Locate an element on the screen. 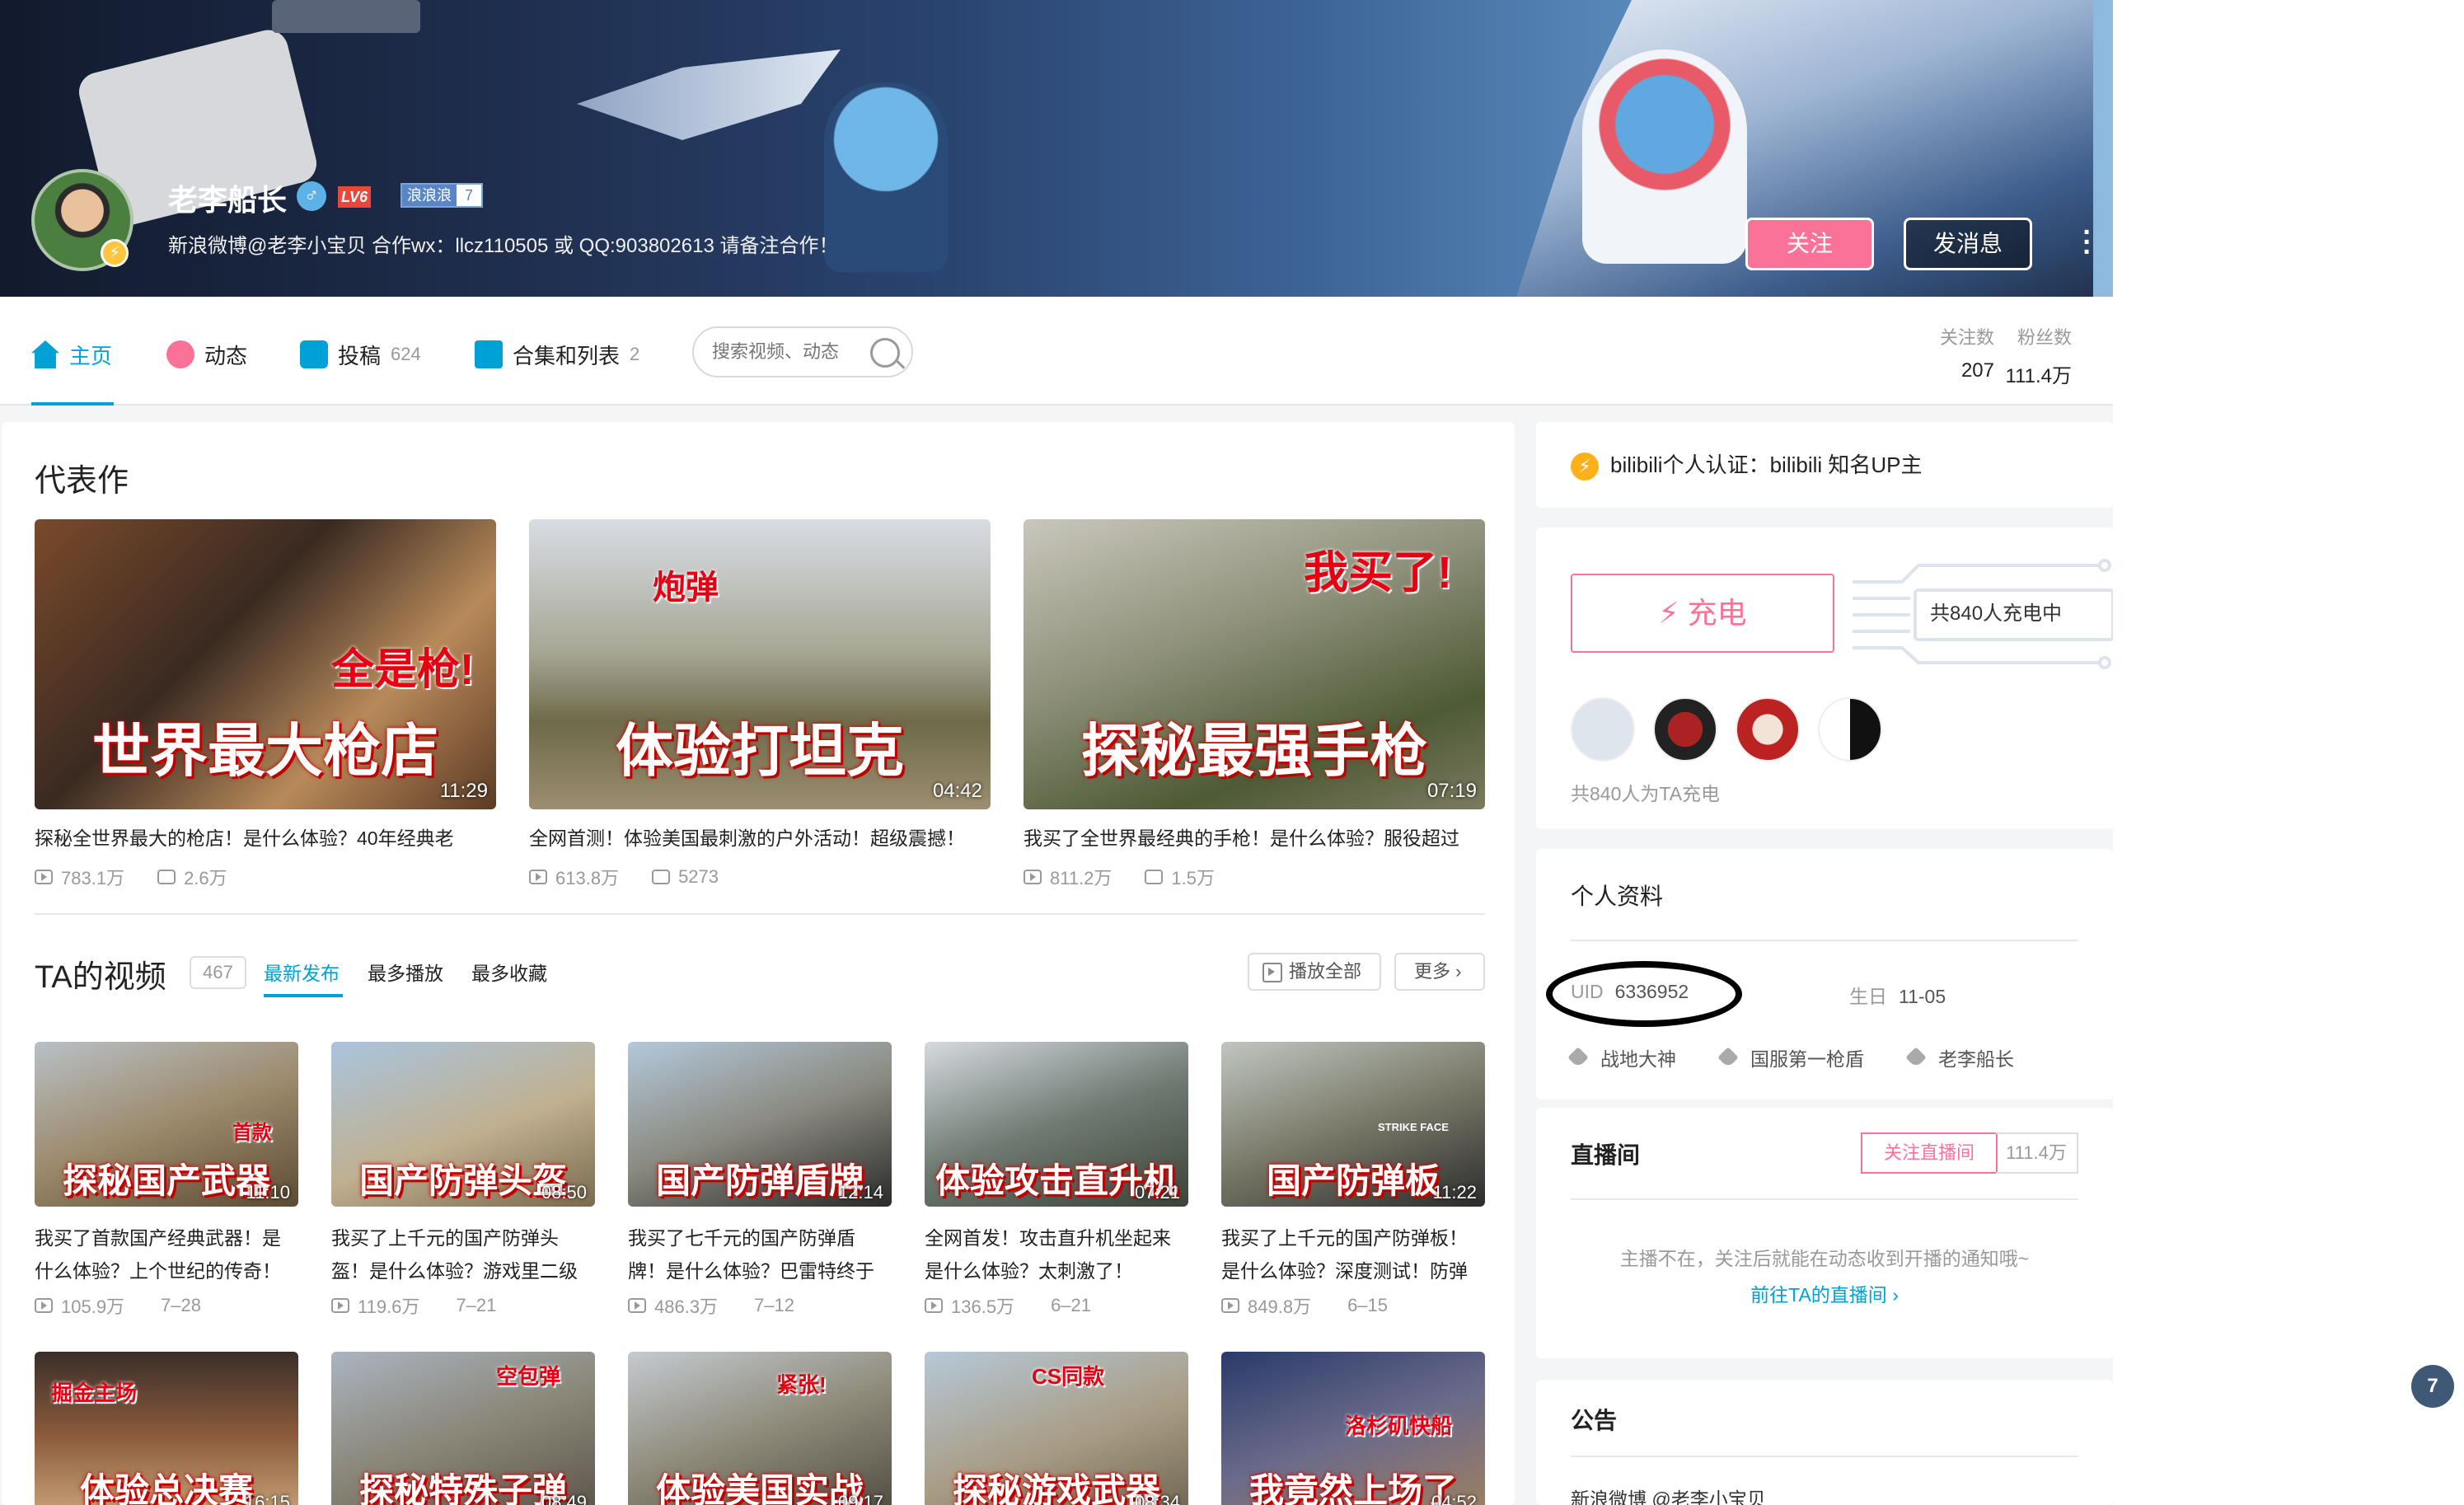 The image size is (2464, 1505). info-divider is located at coordinates (1825, 940).